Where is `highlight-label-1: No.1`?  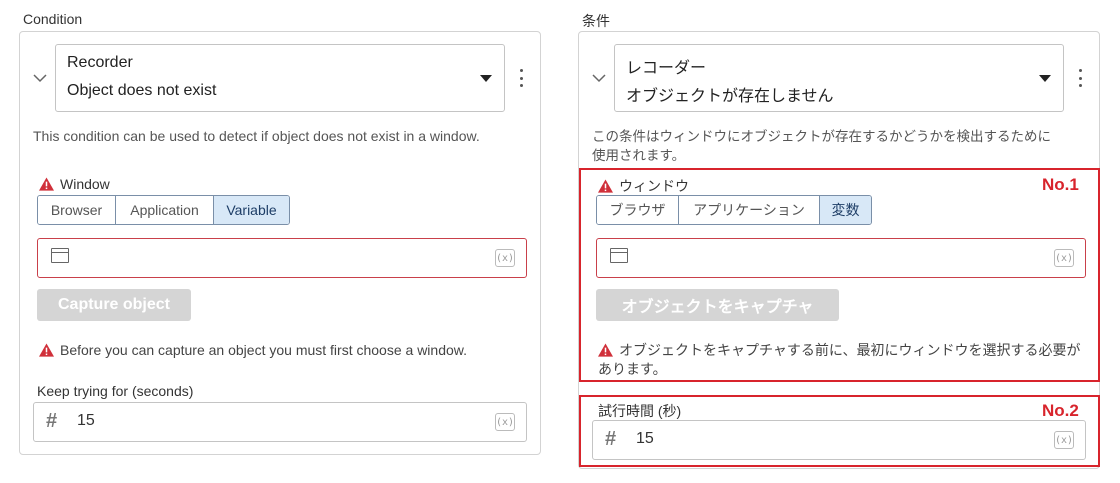 highlight-label-1: No.1 is located at coordinates (1060, 184).